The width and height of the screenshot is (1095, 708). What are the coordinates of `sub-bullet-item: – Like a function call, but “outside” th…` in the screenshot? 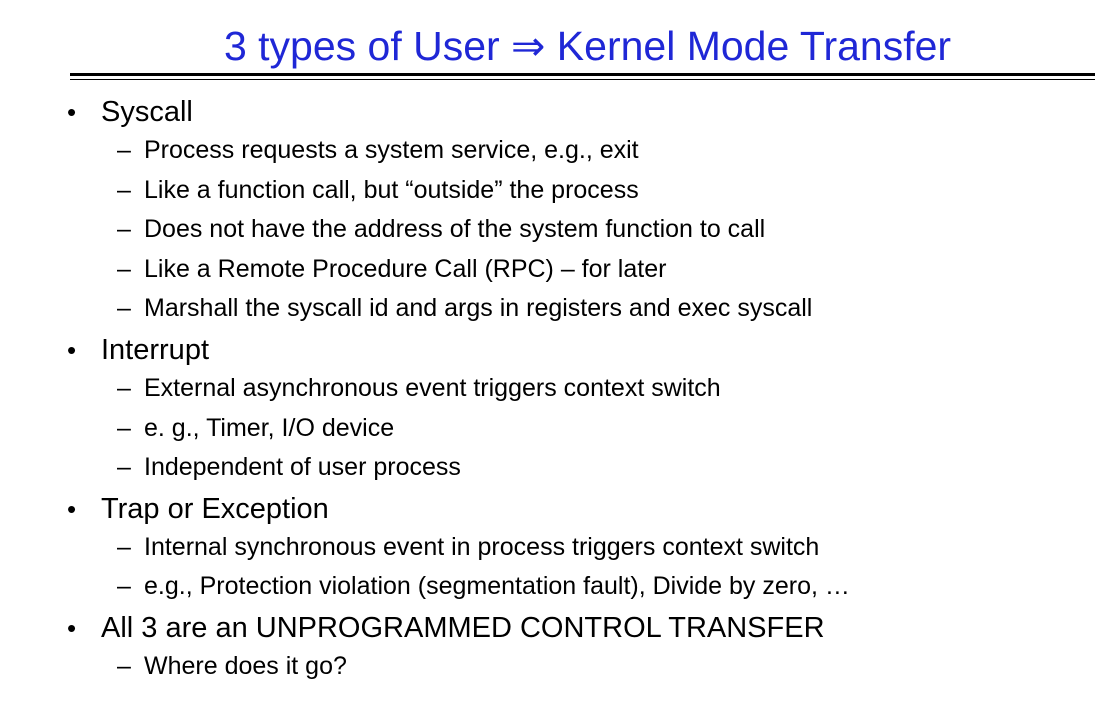 It's located at (547, 192).